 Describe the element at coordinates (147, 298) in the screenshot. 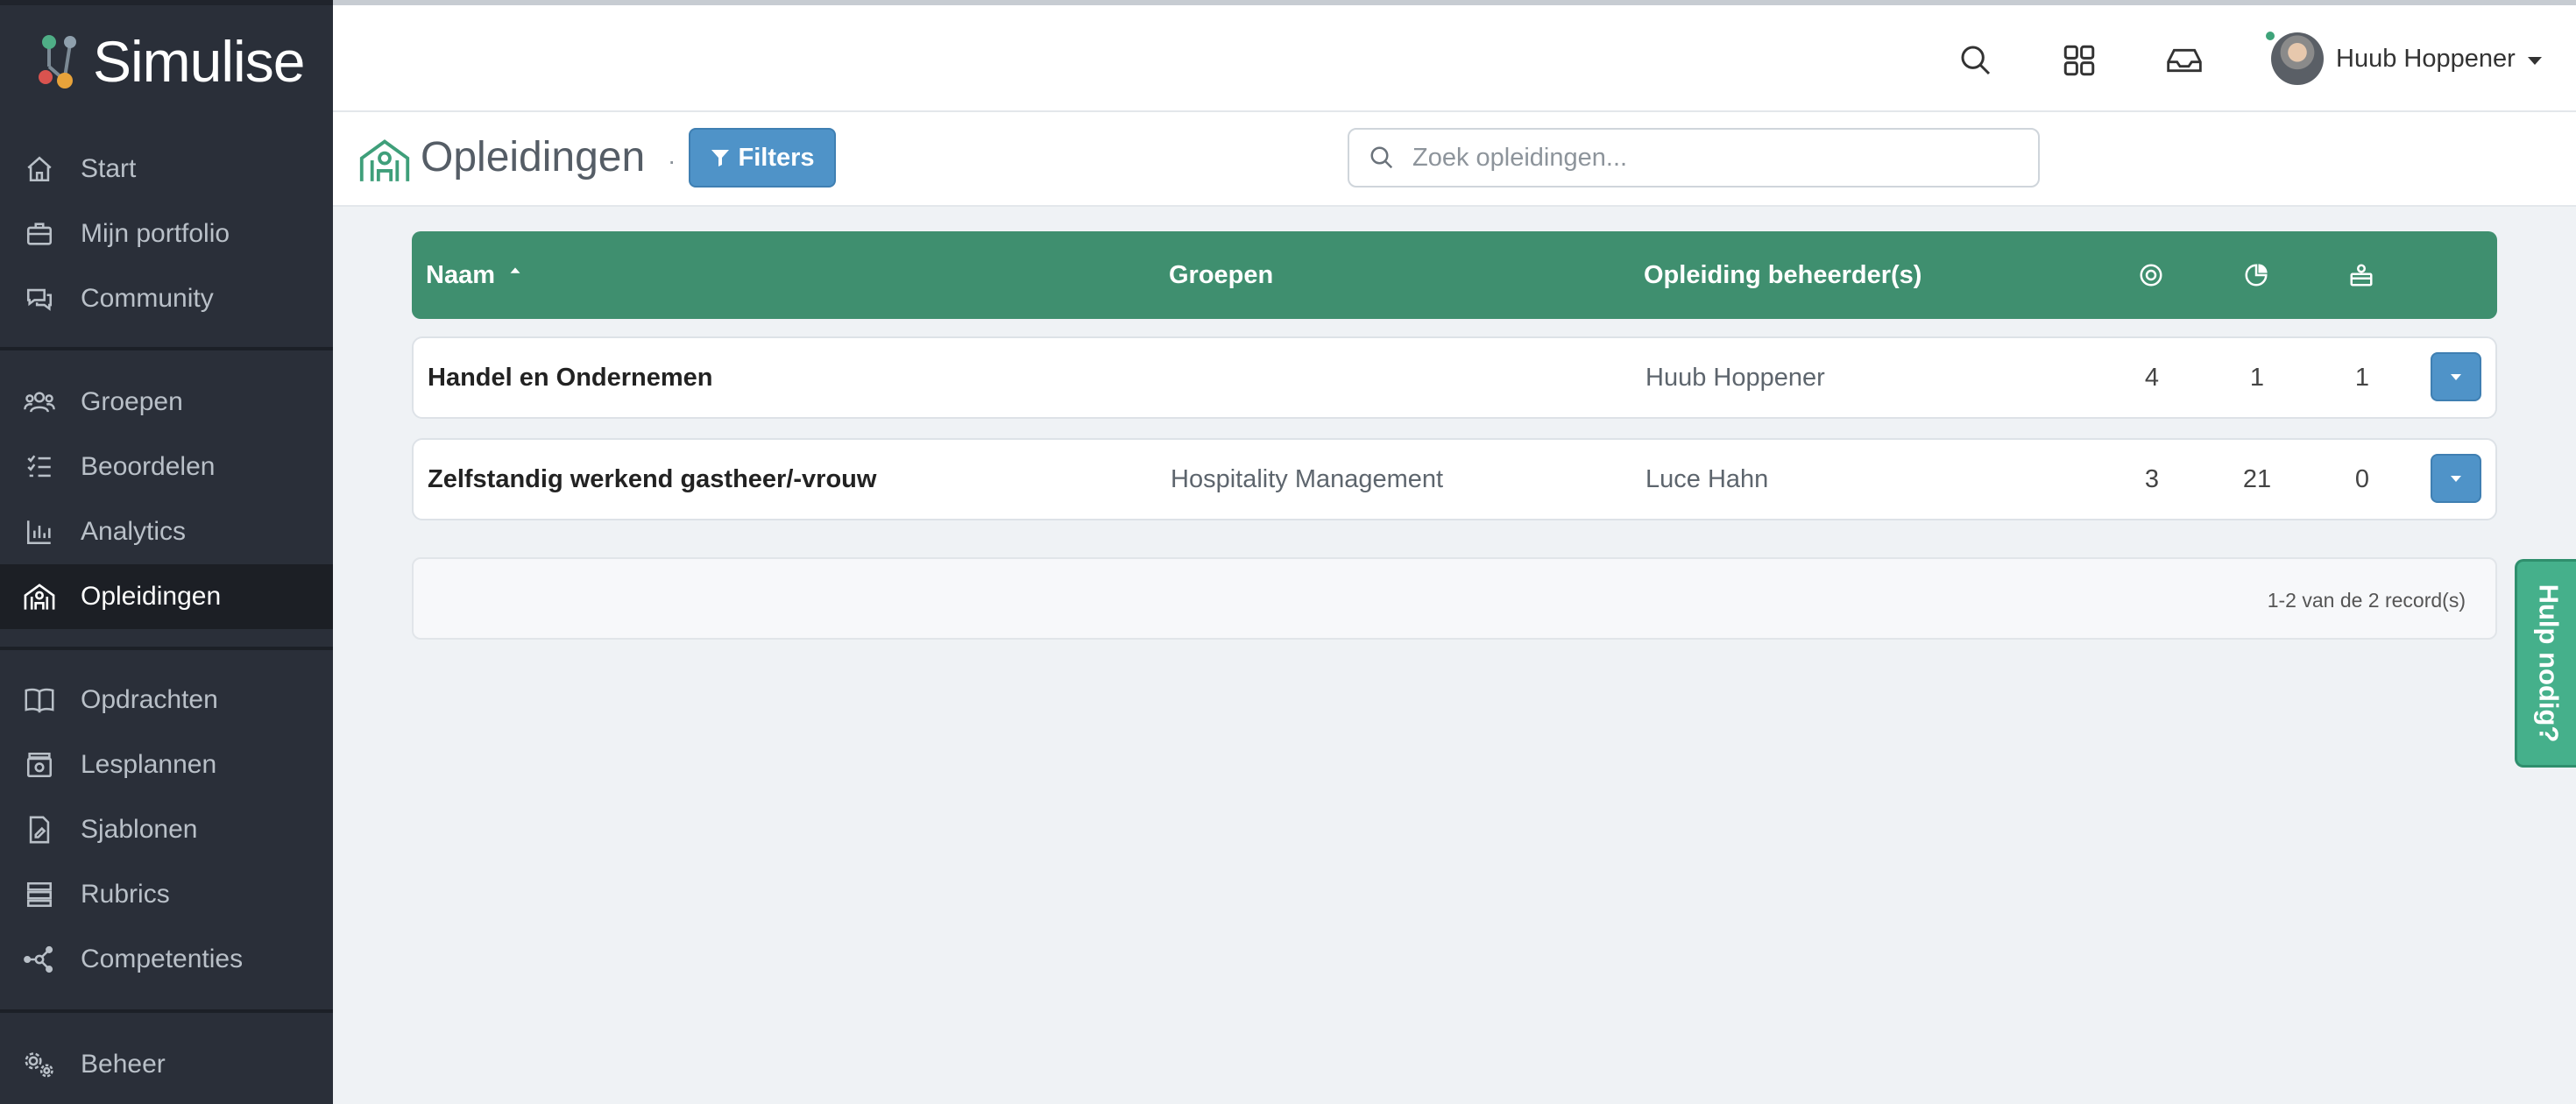

I see `sidebar-item-label: Community` at that location.